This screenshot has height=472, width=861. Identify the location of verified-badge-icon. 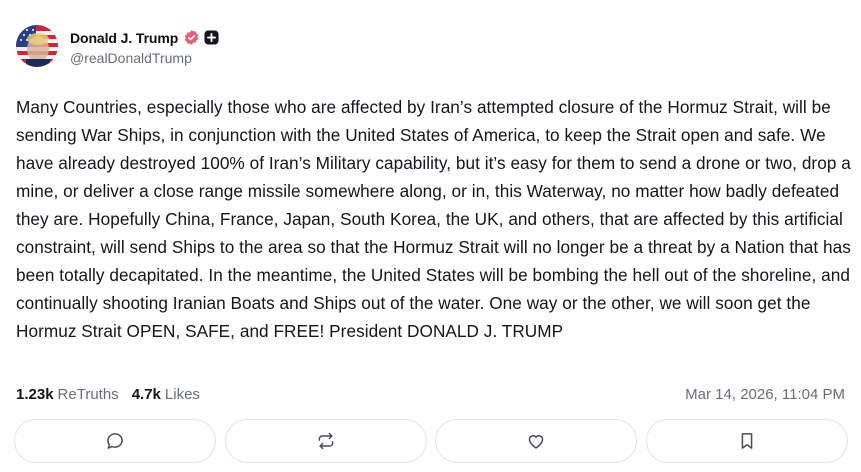
(191, 37).